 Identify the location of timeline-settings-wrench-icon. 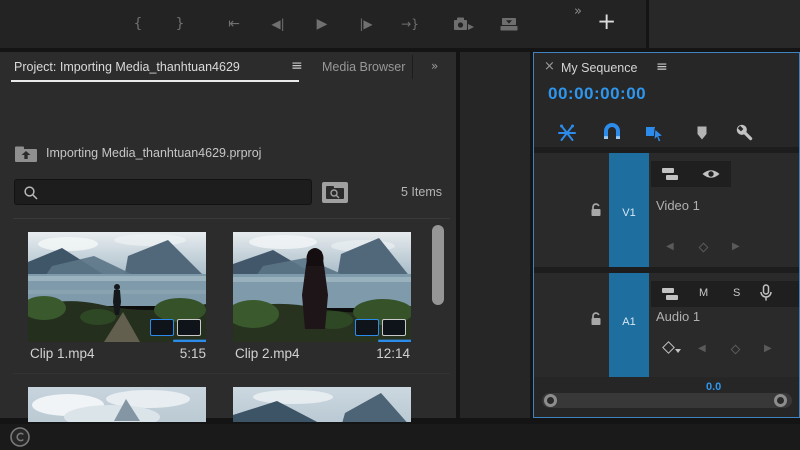
(745, 133).